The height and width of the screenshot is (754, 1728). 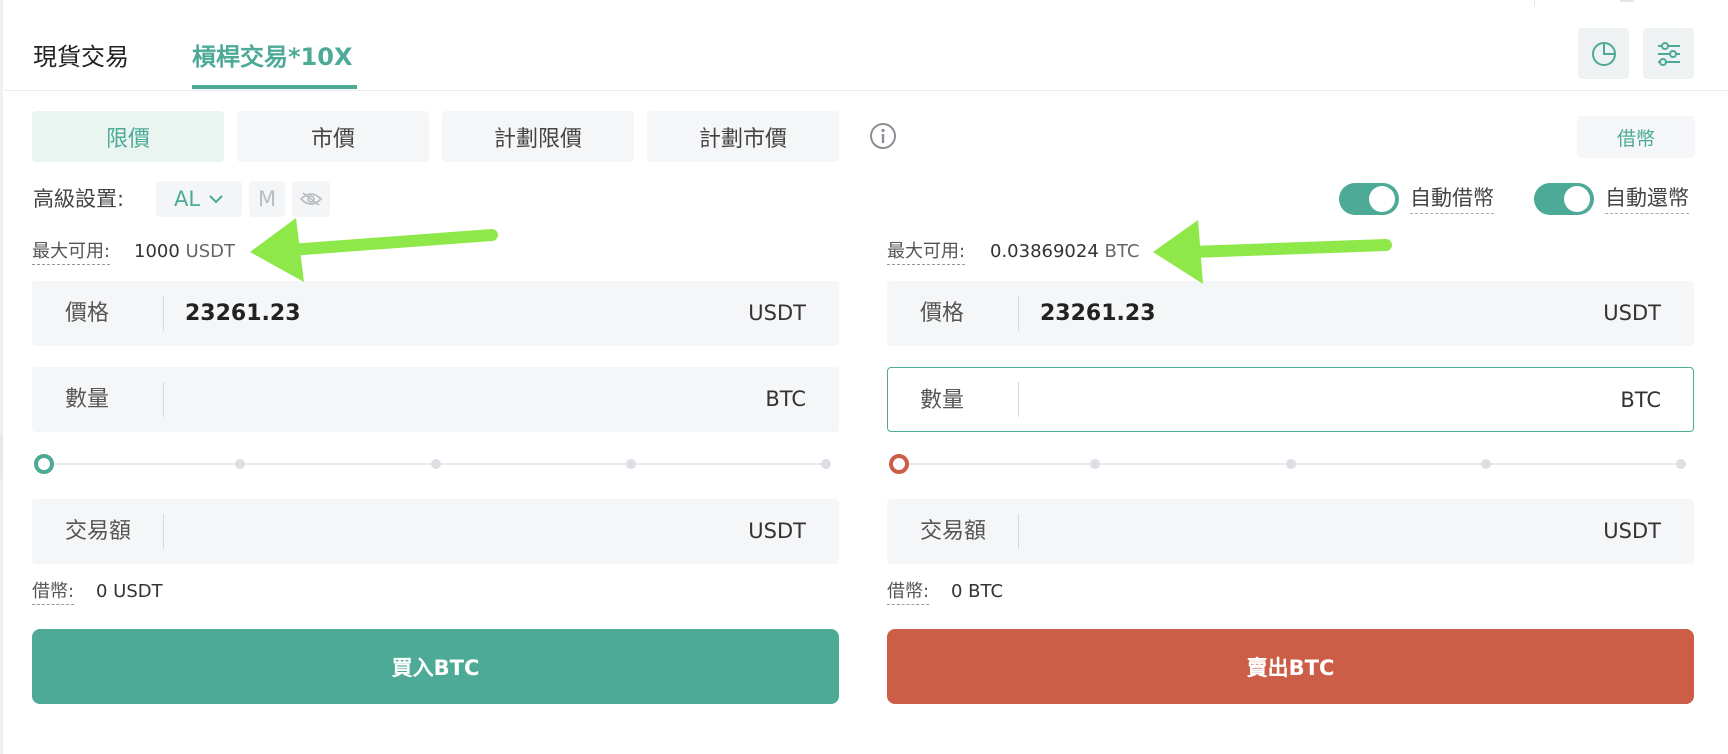 I want to click on sliders-icon, so click(x=1668, y=53).